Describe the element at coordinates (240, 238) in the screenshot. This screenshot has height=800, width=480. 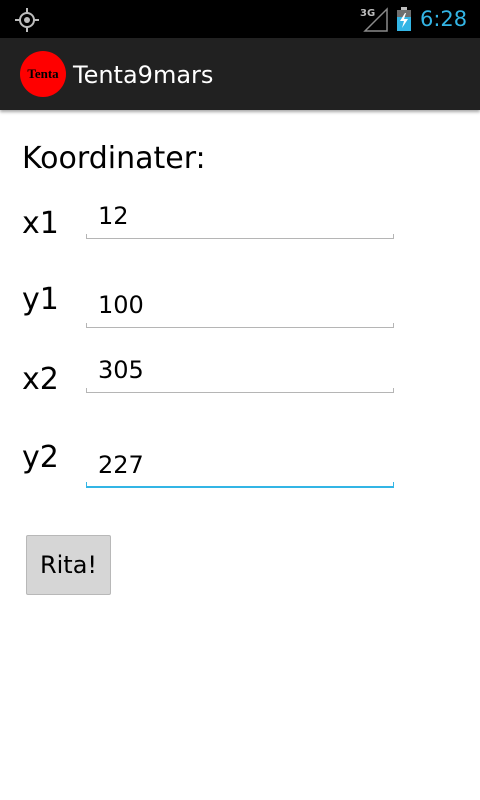
I see `x1-underline` at that location.